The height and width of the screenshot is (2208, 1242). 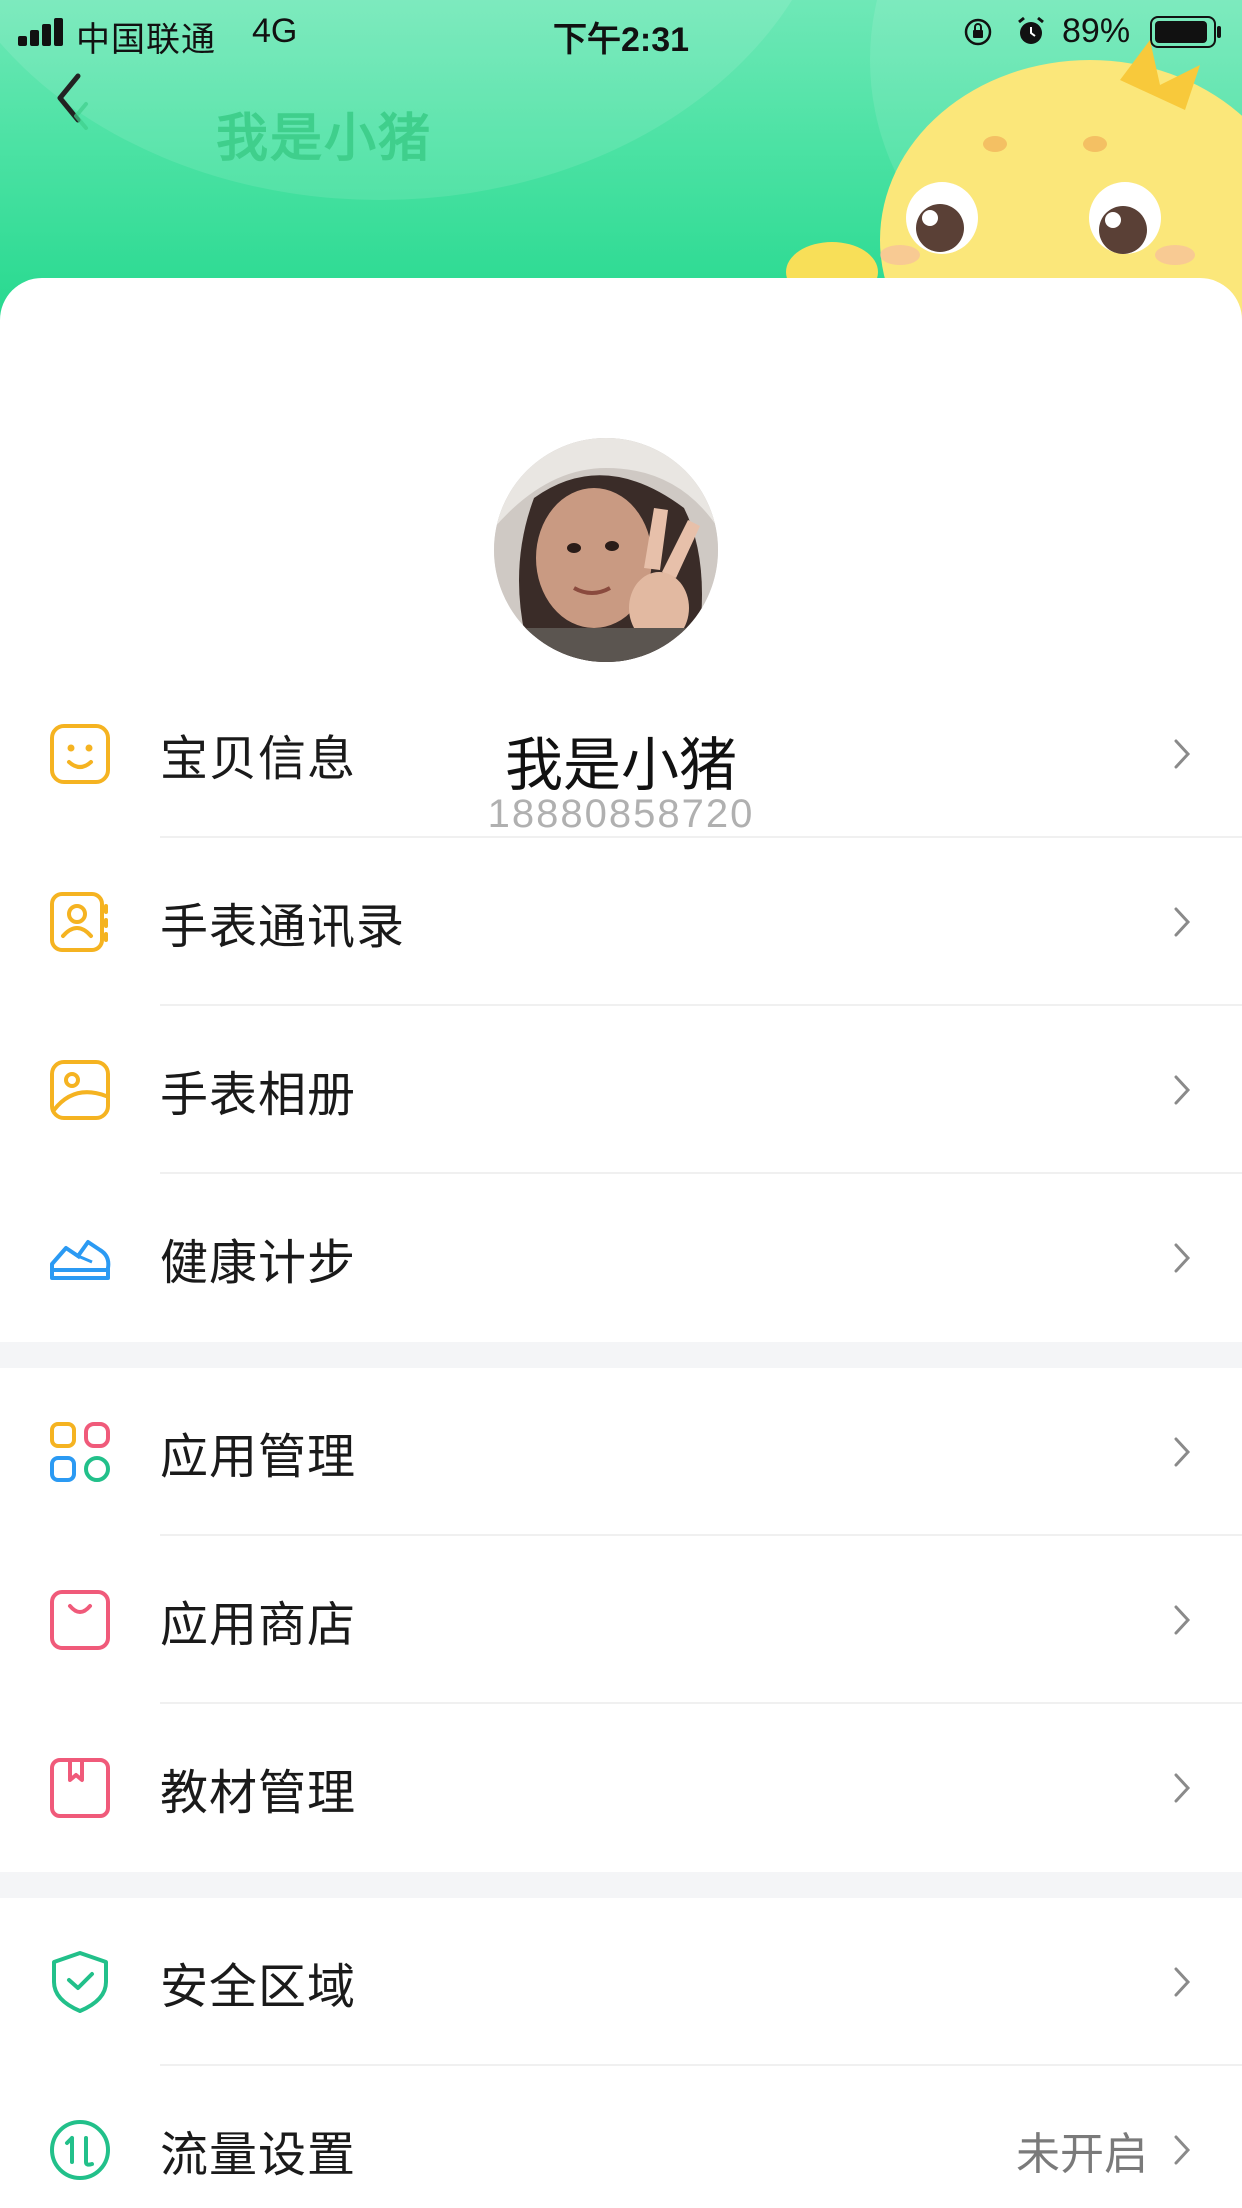 What do you see at coordinates (258, 1457) in the screenshot?
I see `menu-item-label: 应用管理` at bounding box center [258, 1457].